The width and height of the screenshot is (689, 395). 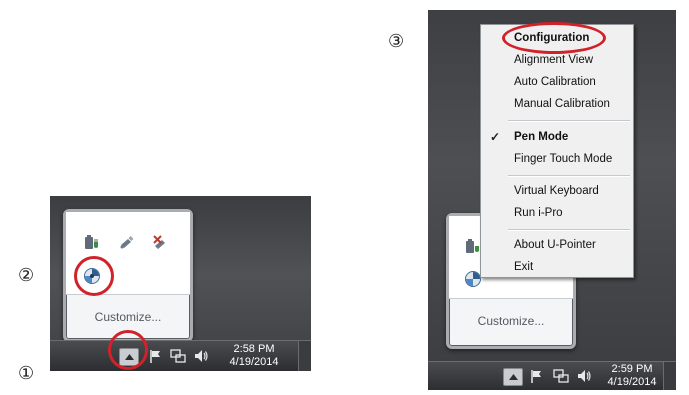 I want to click on show-hidden-arrow-icon, so click(x=513, y=377).